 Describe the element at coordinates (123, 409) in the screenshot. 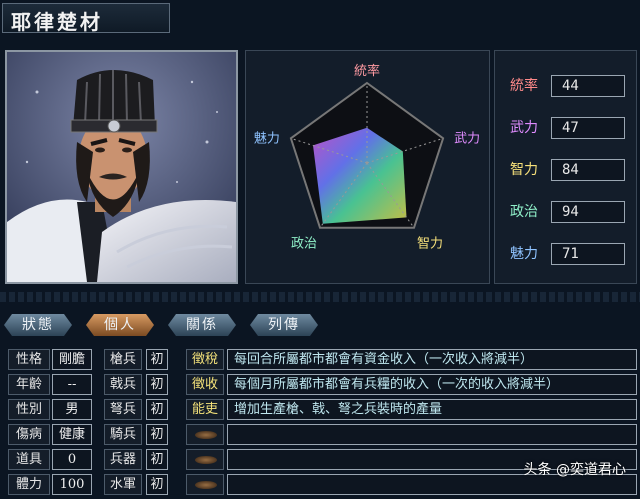

I see `troop-label: 弩兵` at that location.